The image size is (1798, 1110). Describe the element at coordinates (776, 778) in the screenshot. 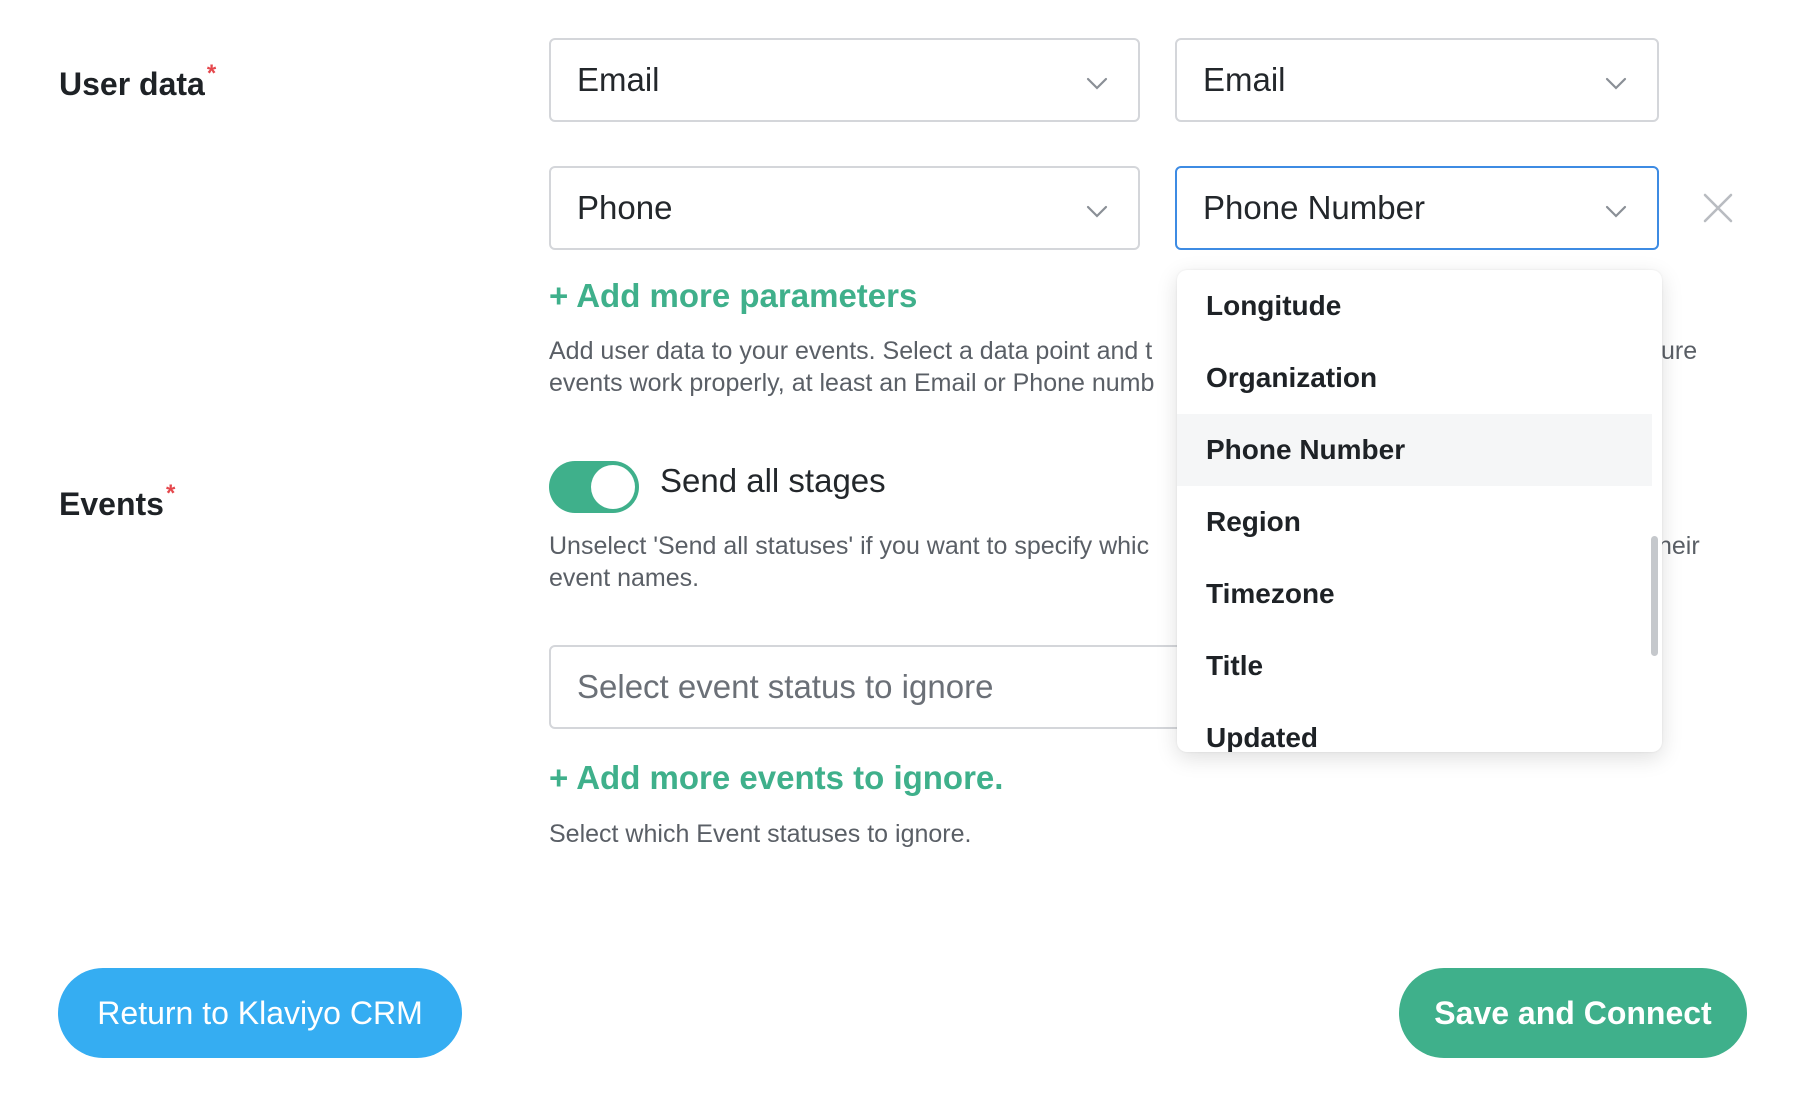

I see `add-more-events-to-ignore-link: + Add more events to ignore.` at that location.